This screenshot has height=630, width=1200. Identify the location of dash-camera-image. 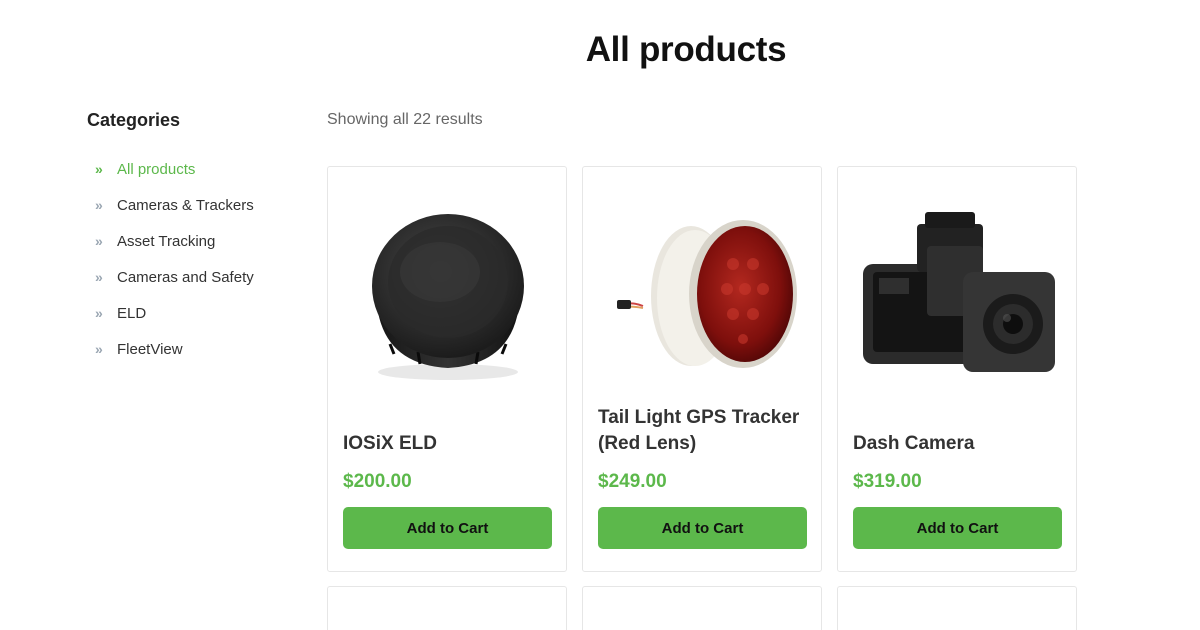
(958, 294).